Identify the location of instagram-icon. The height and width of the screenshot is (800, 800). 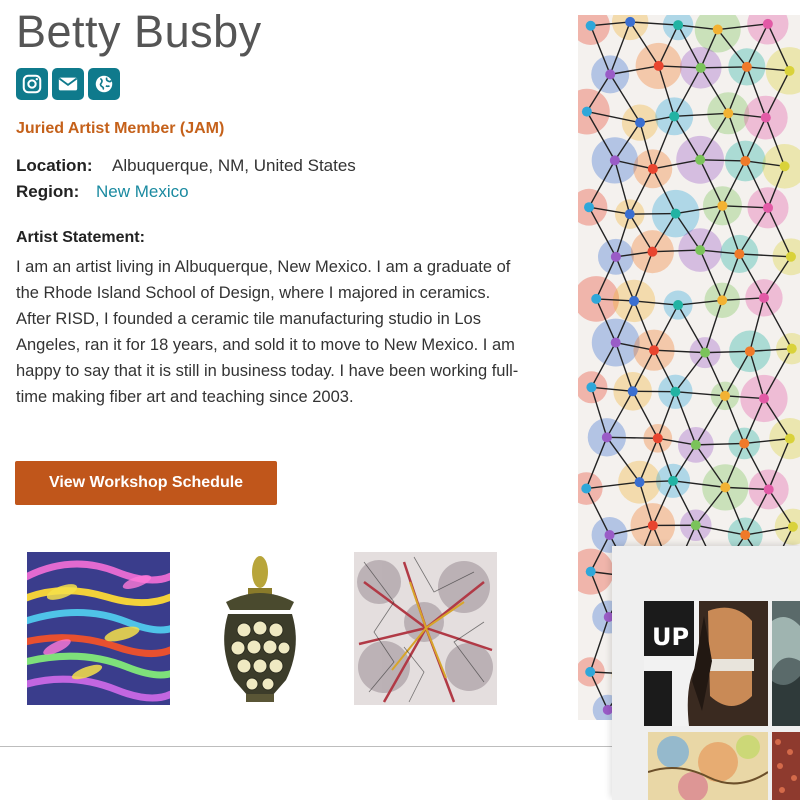
(32, 84).